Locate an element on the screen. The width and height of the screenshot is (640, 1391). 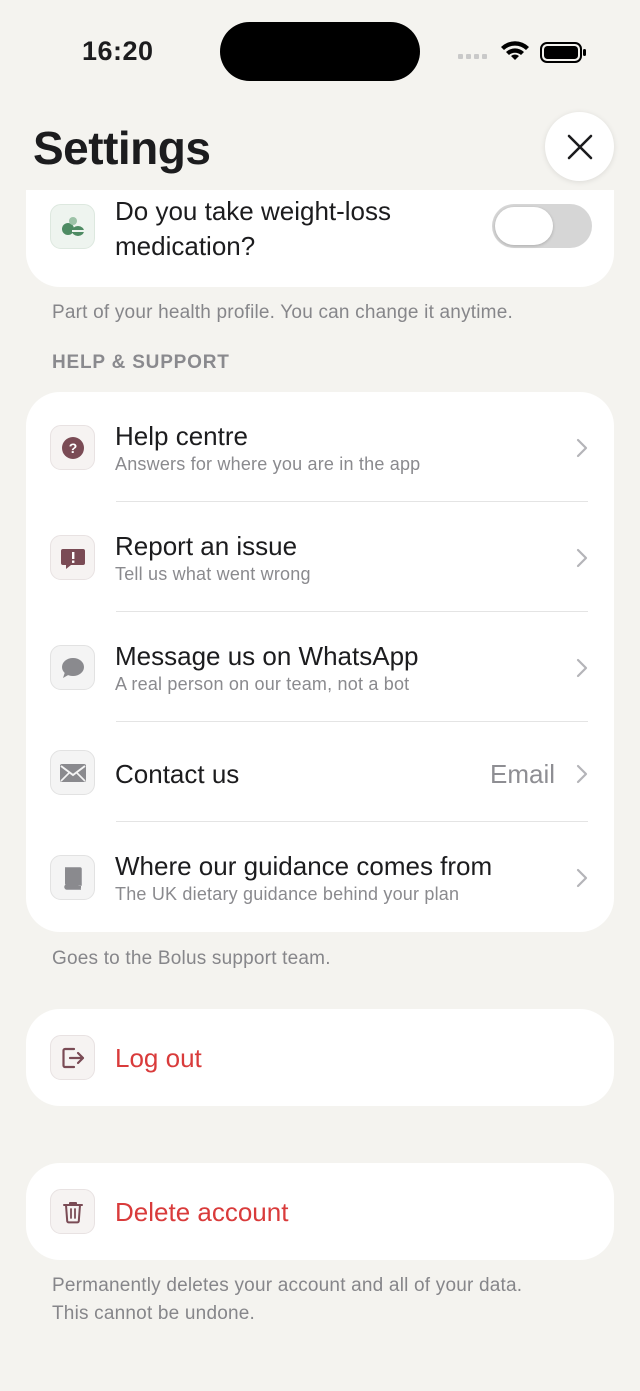
book-icon is located at coordinates (72, 878).